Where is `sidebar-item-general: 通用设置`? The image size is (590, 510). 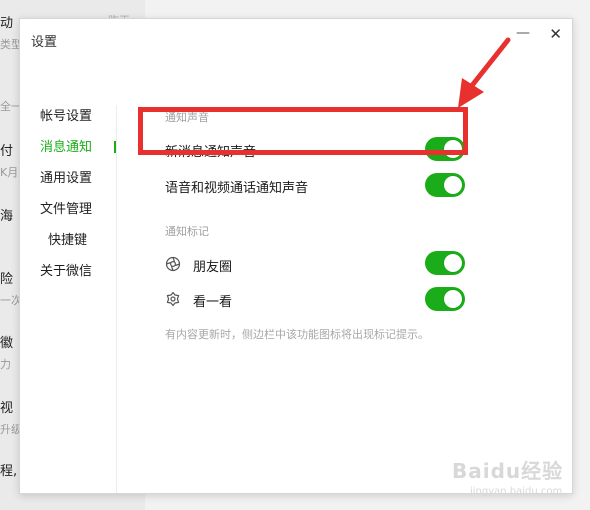 sidebar-item-general: 通用设置 is located at coordinates (66, 176).